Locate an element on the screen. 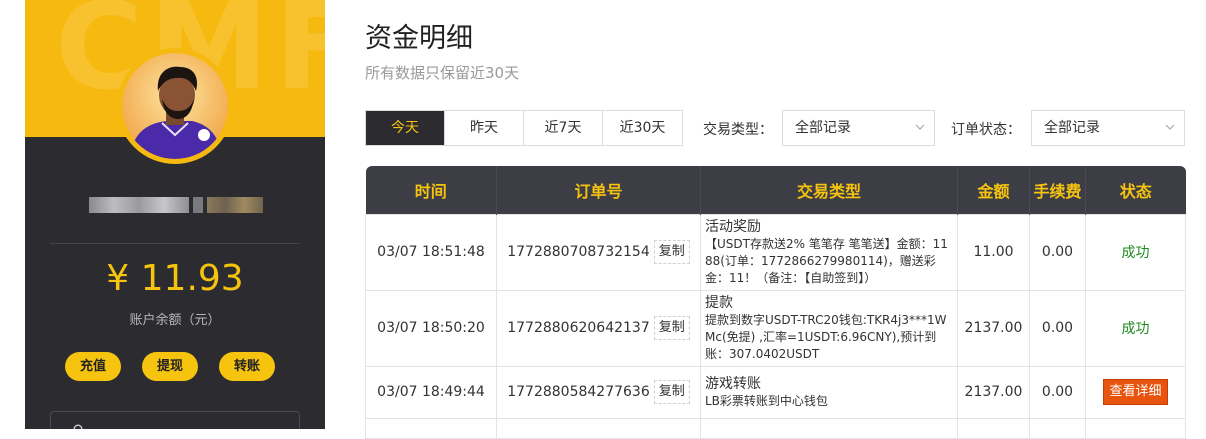 This screenshot has height=439, width=1206. sidebar-search-box is located at coordinates (175, 420).